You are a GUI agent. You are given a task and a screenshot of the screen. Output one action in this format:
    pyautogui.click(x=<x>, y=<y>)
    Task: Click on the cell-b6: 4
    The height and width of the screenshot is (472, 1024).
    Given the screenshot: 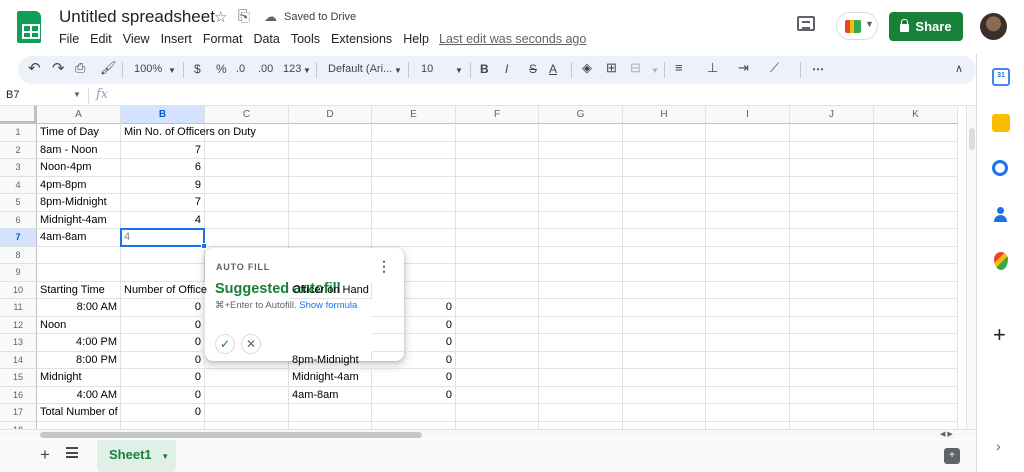 What is the action you would take?
    pyautogui.click(x=163, y=220)
    